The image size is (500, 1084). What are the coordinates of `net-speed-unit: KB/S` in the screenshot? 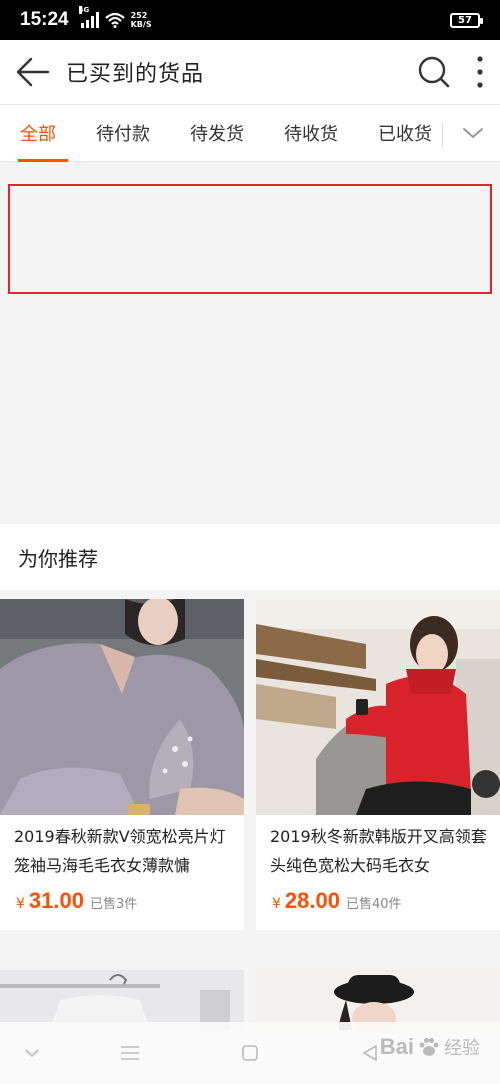 It's located at (141, 24).